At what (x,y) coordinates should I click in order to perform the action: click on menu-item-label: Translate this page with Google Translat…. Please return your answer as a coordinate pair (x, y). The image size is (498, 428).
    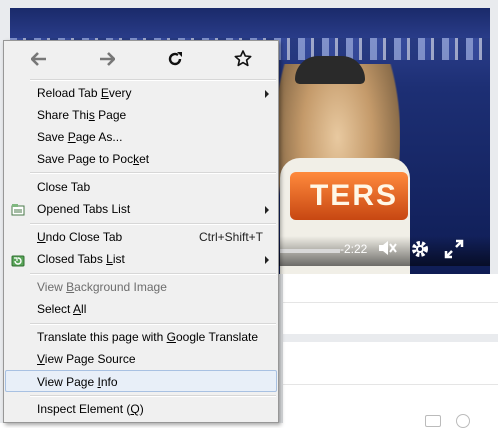
    Looking at the image, I should click on (147, 337).